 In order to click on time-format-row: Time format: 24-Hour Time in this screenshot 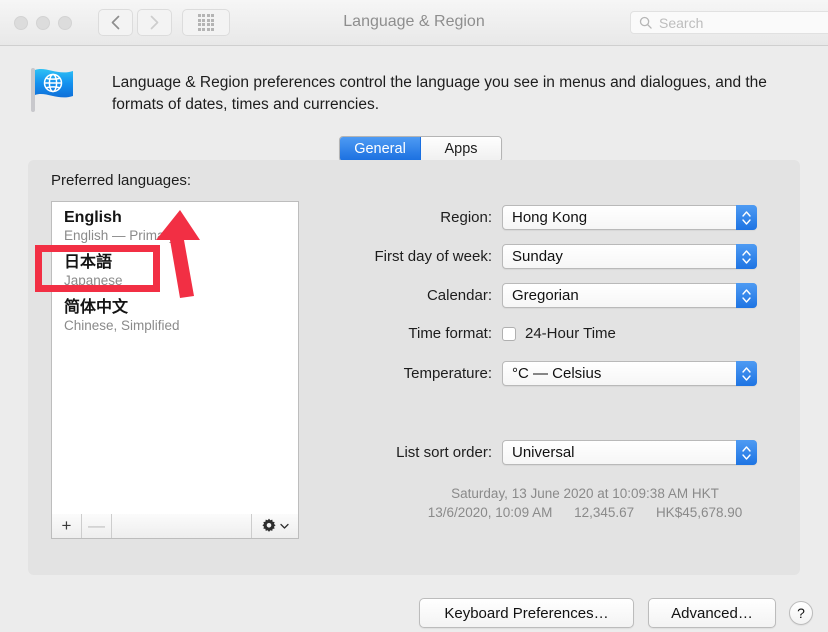, I will do `click(478, 333)`.